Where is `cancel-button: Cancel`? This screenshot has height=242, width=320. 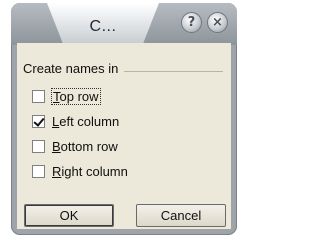 cancel-button: Cancel is located at coordinates (181, 215).